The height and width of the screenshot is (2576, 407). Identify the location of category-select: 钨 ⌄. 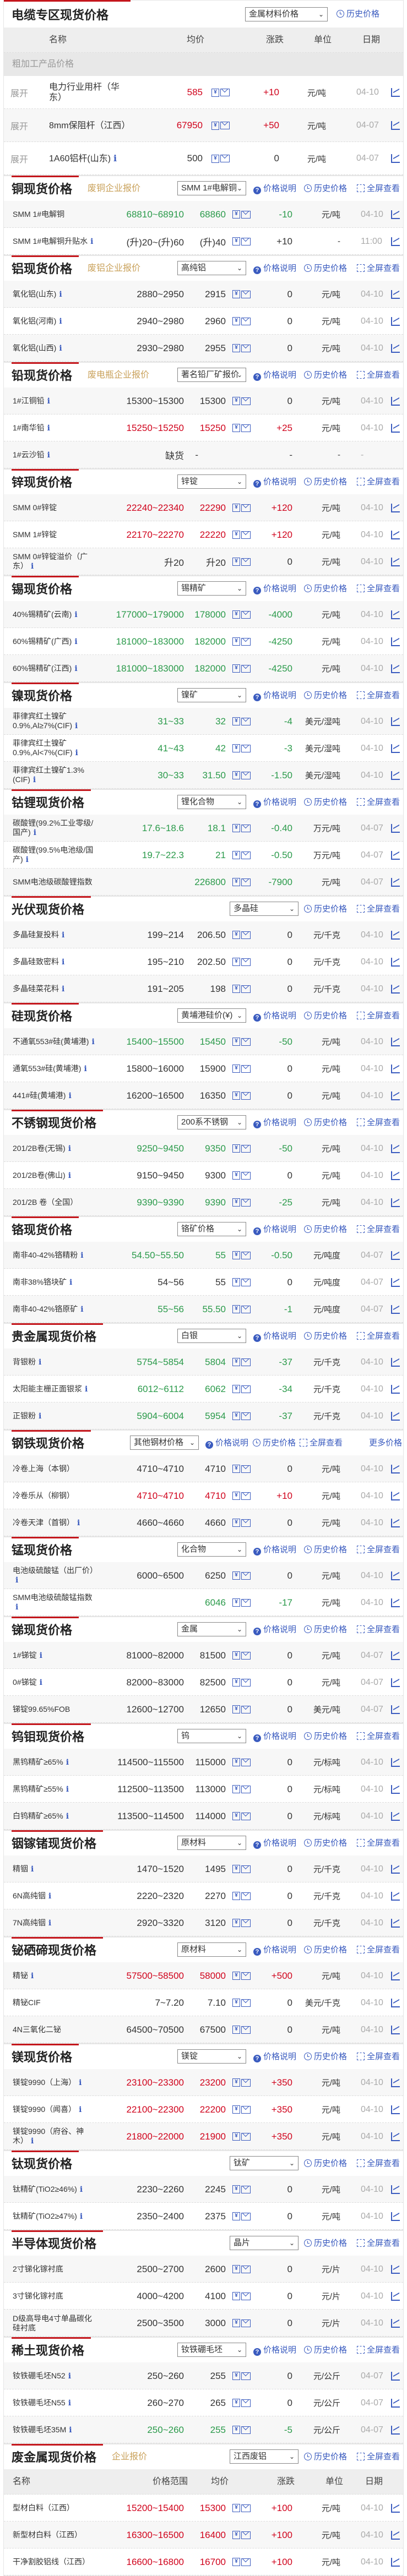
(211, 1736).